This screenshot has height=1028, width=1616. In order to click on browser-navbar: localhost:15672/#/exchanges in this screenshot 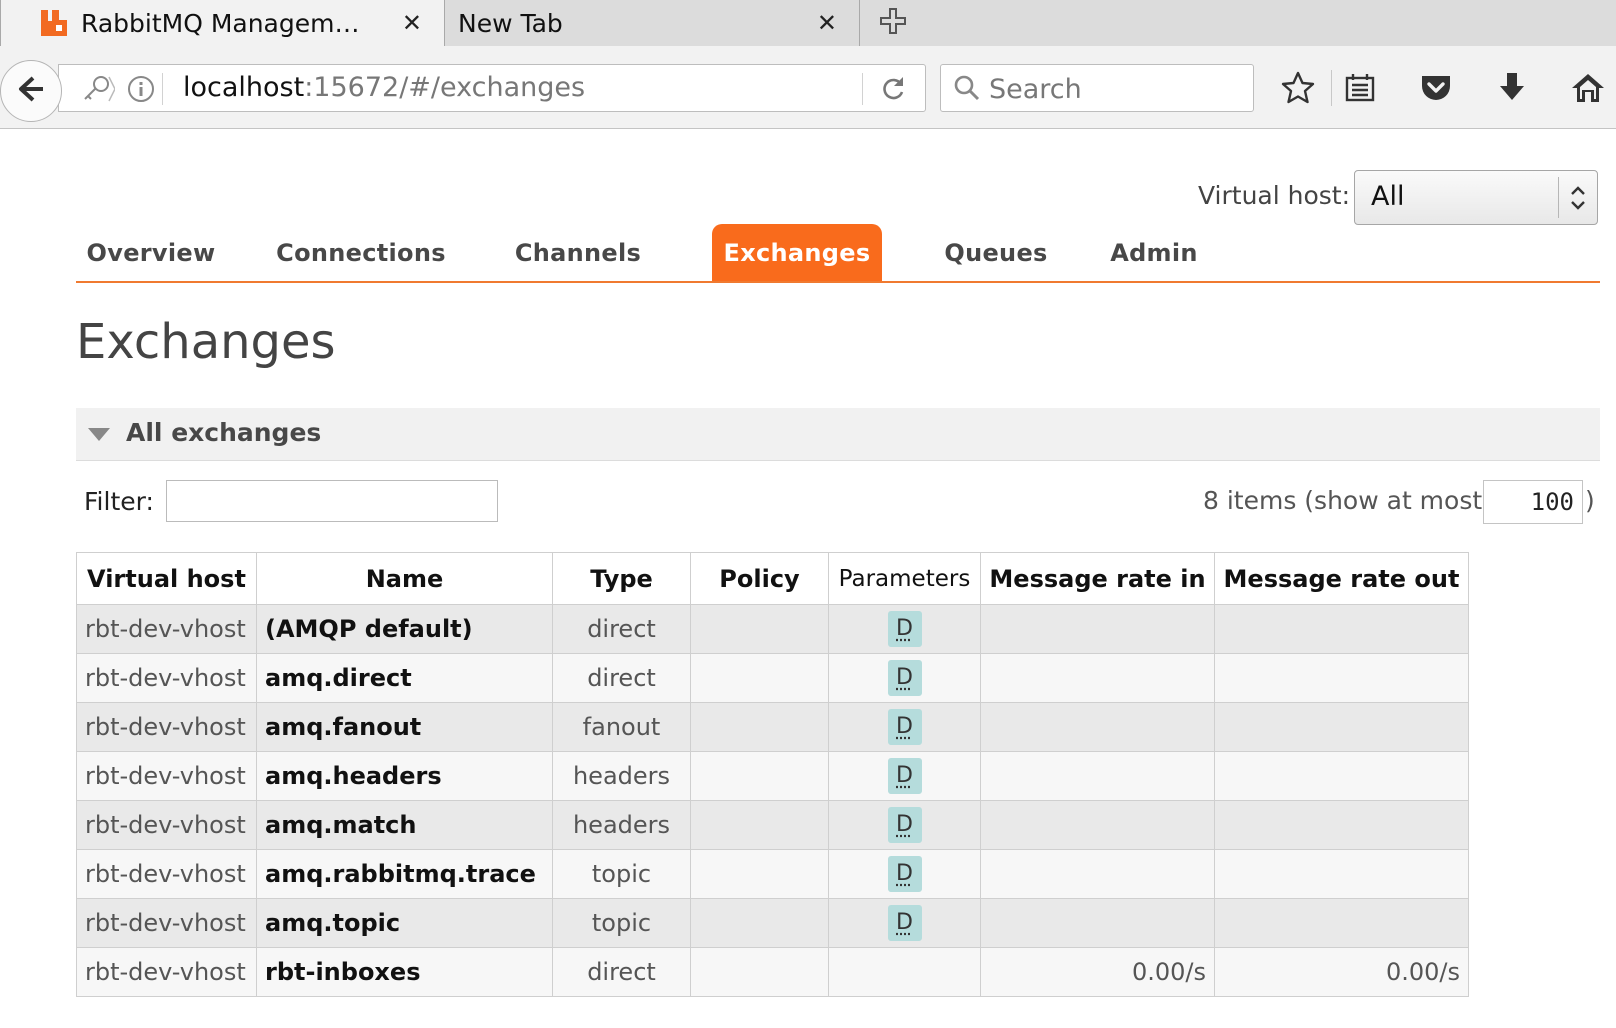, I will do `click(808, 87)`.